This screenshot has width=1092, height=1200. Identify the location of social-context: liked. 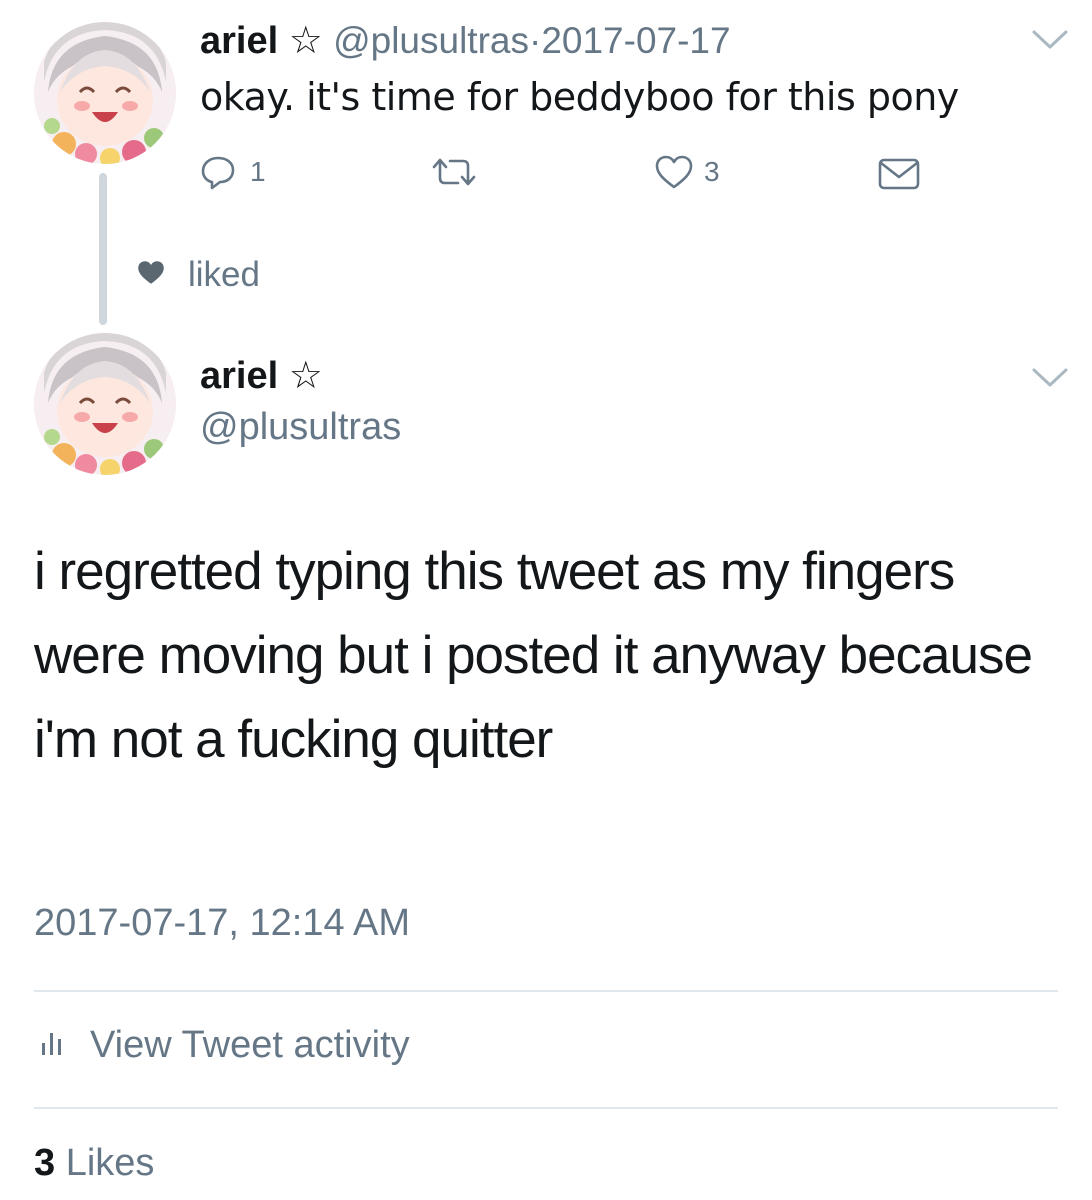
(198, 275).